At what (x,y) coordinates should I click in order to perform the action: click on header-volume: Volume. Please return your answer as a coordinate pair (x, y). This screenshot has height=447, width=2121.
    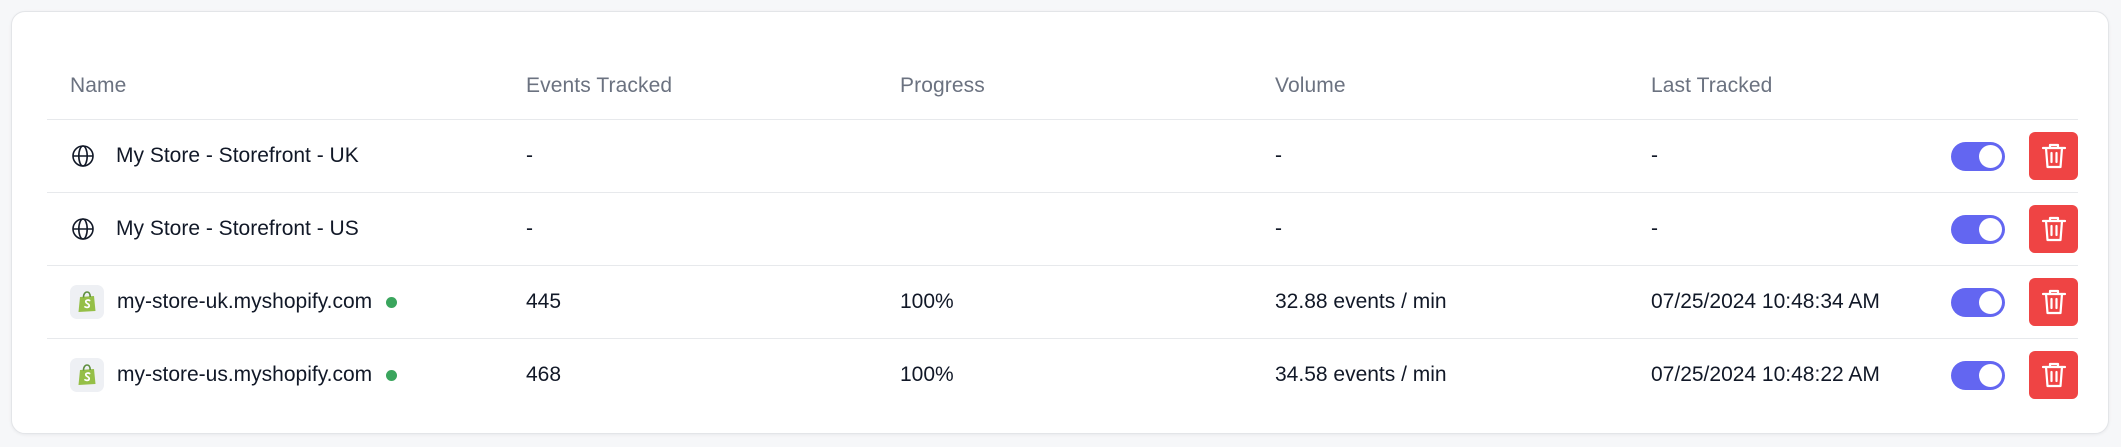
    Looking at the image, I should click on (1310, 85).